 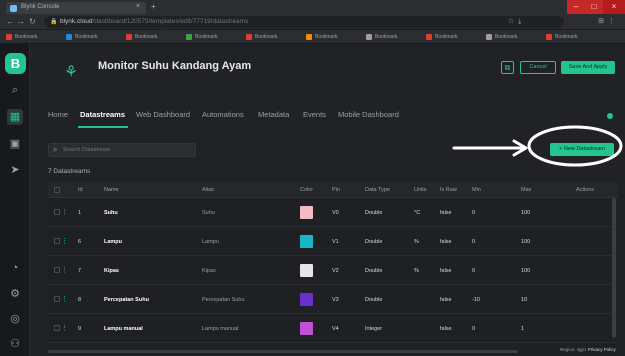 I want to click on table-row: ⋮ 1 Suhu Suhu V0 Double °C false 0 100, so click(x=333, y=213).